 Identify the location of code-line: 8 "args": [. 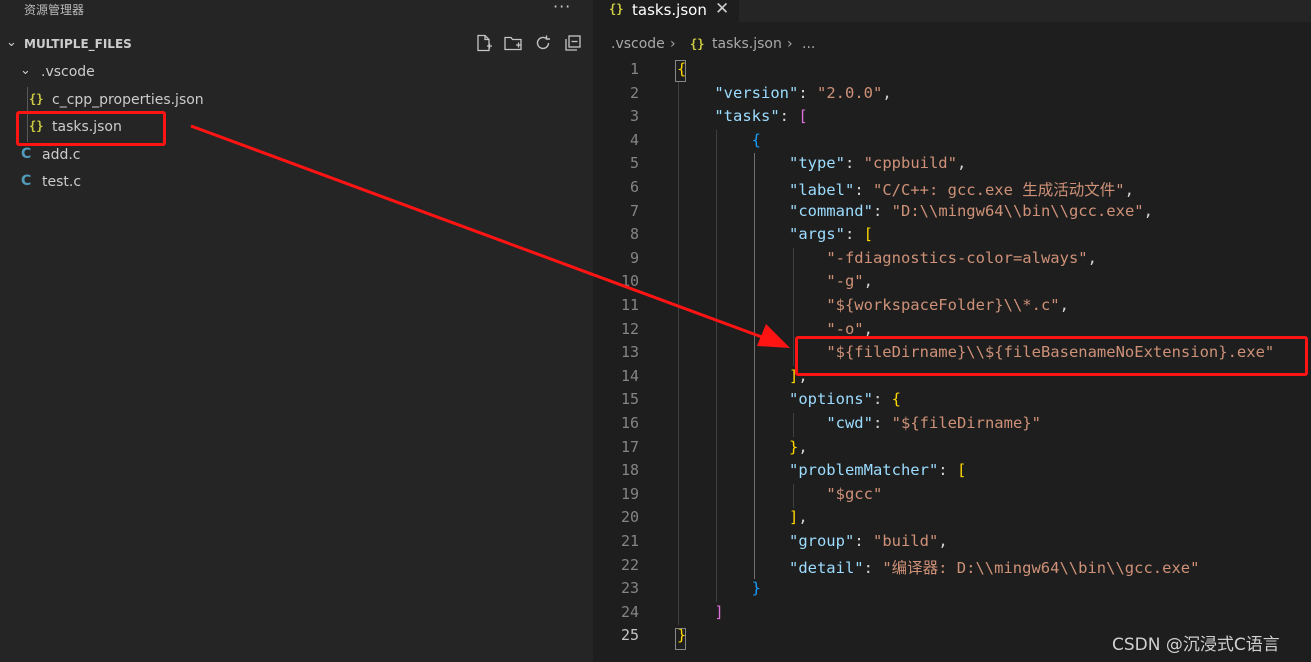
(952, 235).